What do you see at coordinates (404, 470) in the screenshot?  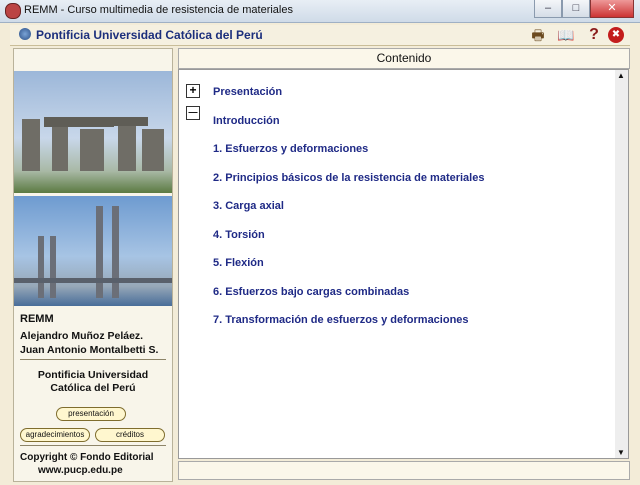 I see `status-bar` at bounding box center [404, 470].